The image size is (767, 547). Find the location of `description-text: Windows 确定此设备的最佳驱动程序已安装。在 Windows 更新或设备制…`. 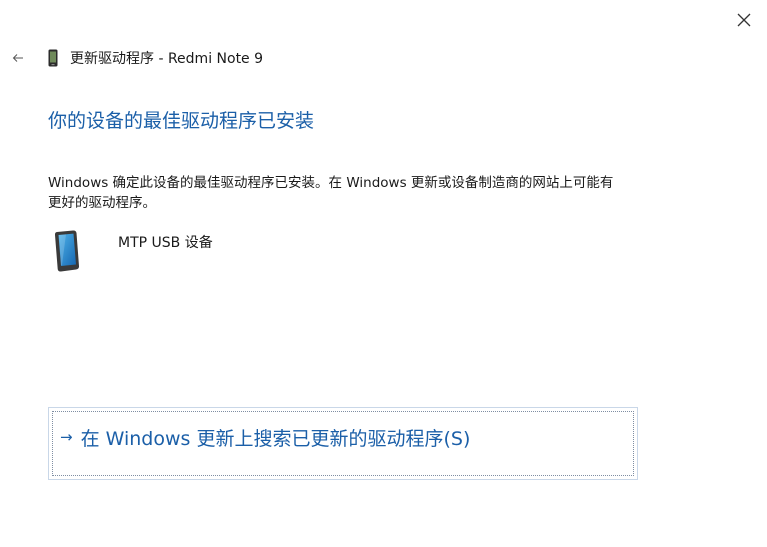

description-text: Windows 确定此设备的最佳驱动程序已安装。在 Windows 更新或设备制… is located at coordinates (368, 193).